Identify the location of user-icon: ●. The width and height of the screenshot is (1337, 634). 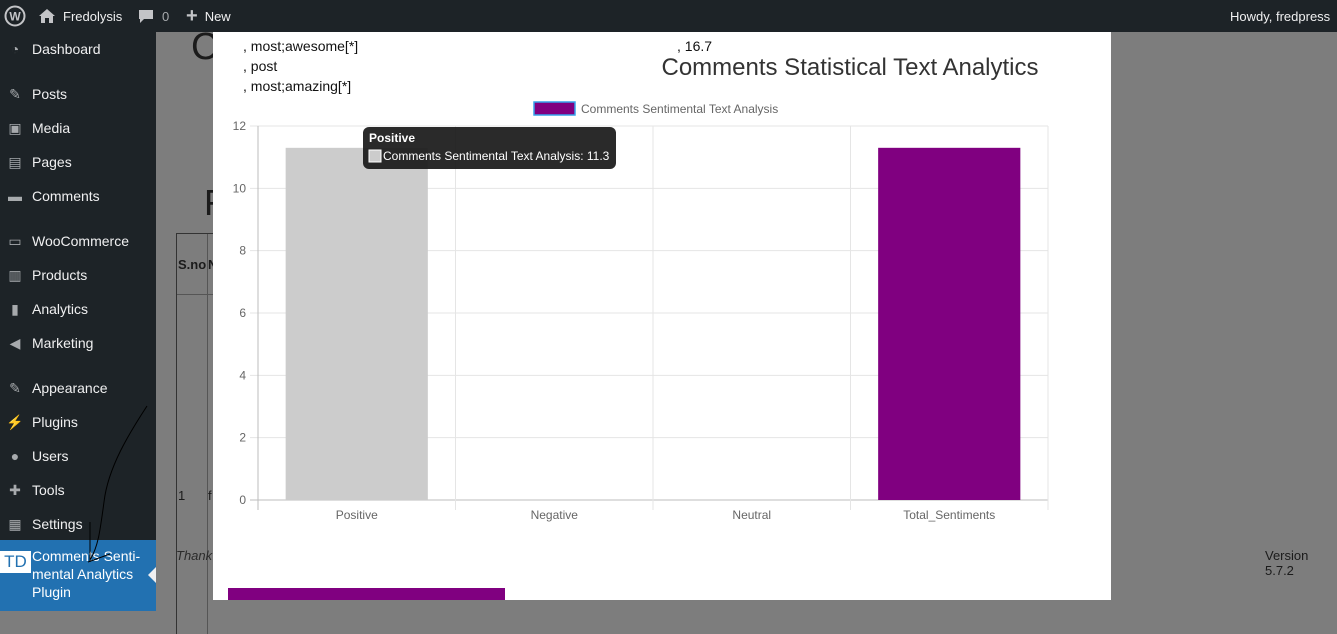
(15, 456).